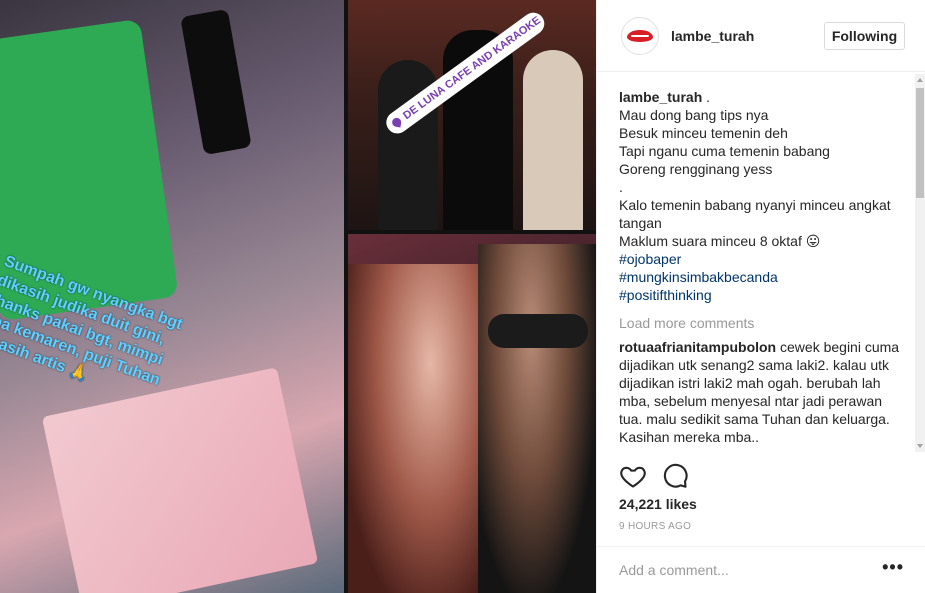 This screenshot has height=593, width=925. I want to click on caption-username: lambe_turah, so click(660, 97).